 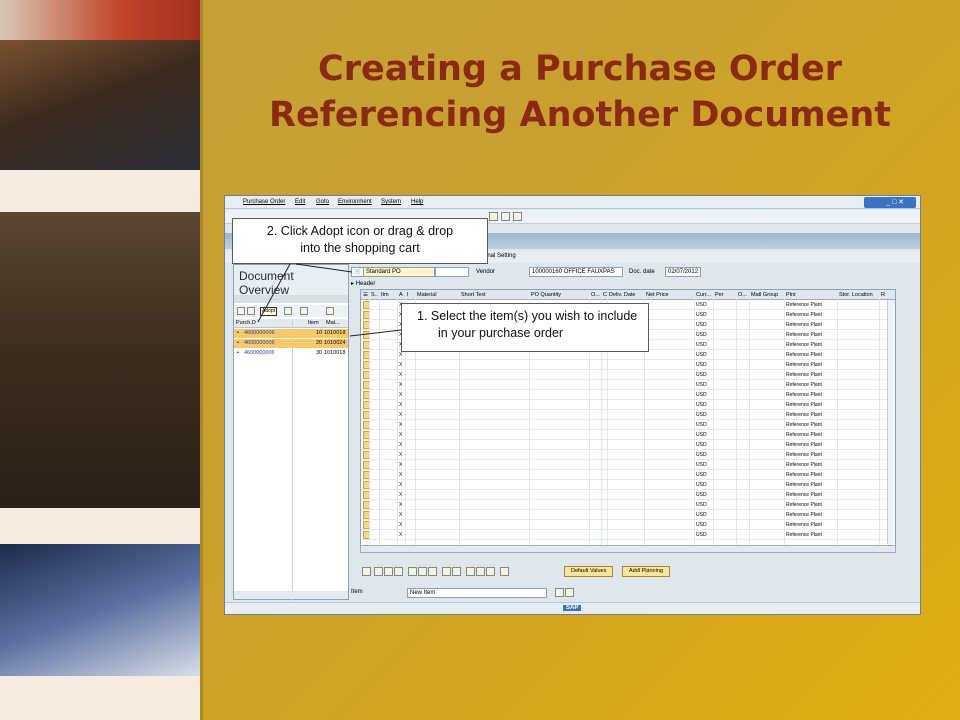 What do you see at coordinates (291, 353) in the screenshot?
I see `document-row: • 4600000006 30 1010018` at bounding box center [291, 353].